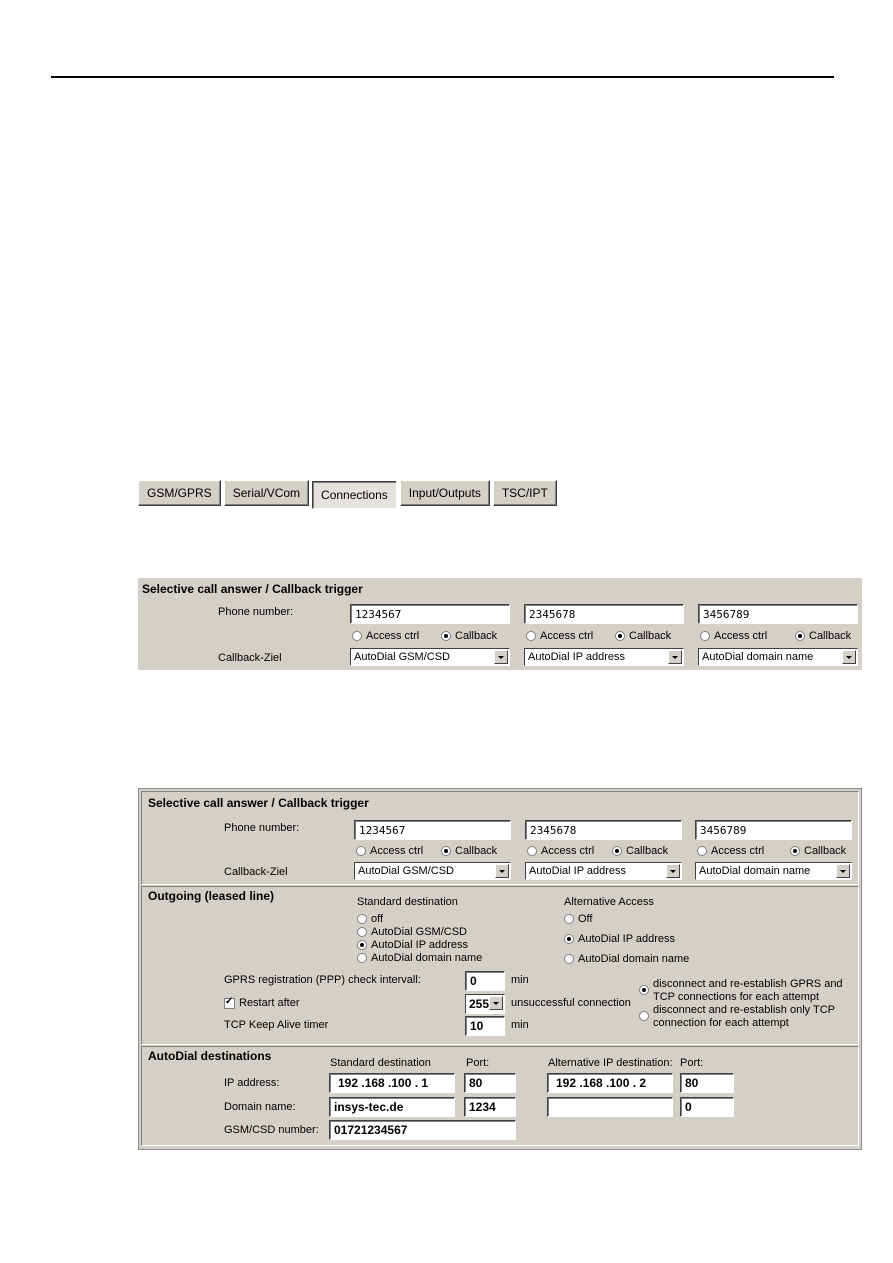 This screenshot has height=1263, width=893. What do you see at coordinates (478, 1063) in the screenshot?
I see `std-port-heading: Port:` at bounding box center [478, 1063].